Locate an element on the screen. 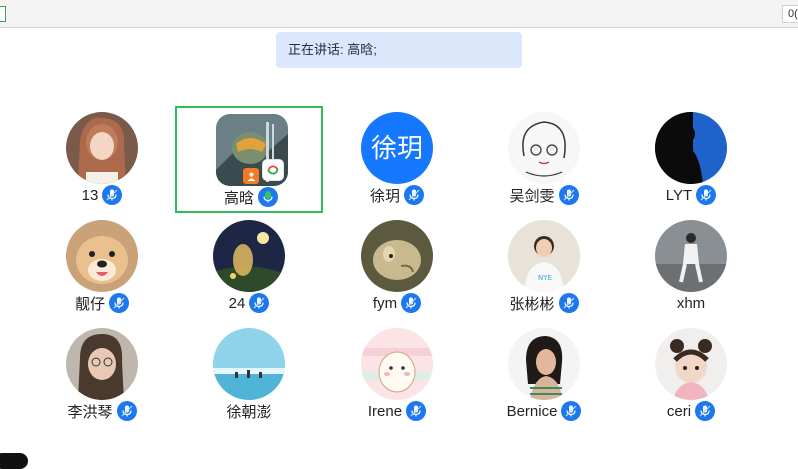 The height and width of the screenshot is (469, 798). avatar-text: 徐玥 is located at coordinates (397, 148).